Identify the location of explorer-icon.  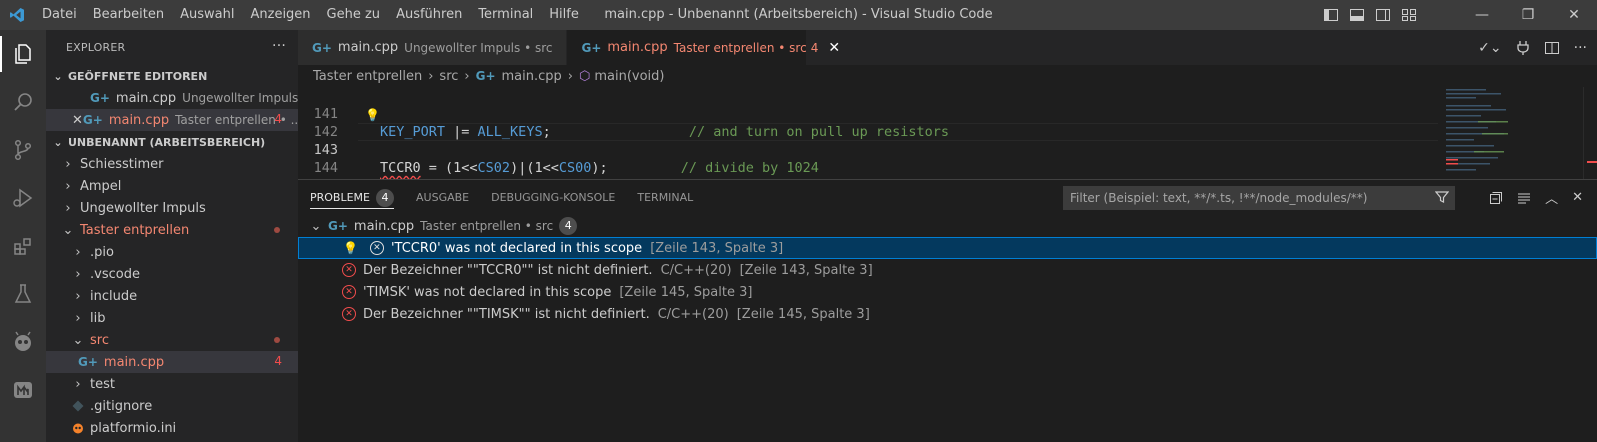
(23, 54).